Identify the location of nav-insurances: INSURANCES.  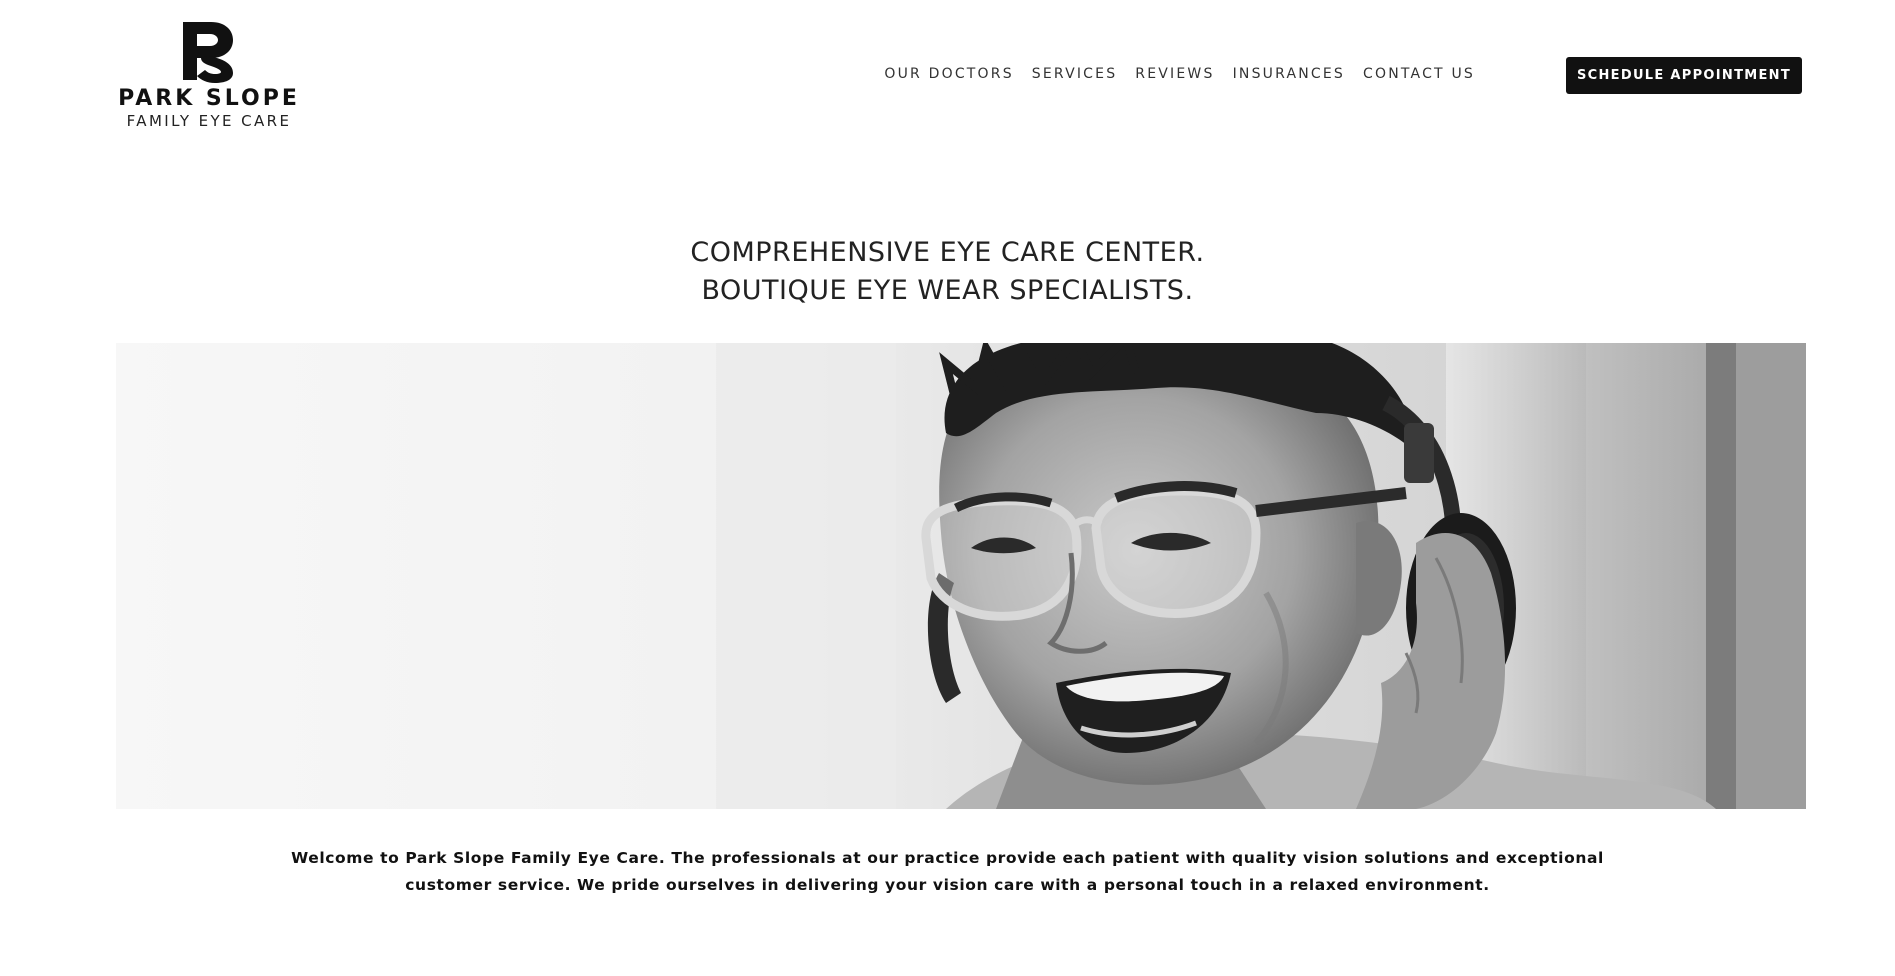
(1289, 74).